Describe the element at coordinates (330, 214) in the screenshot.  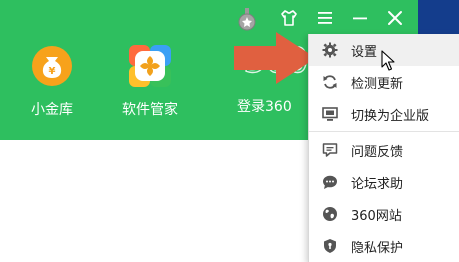
I see `globe-icon` at that location.